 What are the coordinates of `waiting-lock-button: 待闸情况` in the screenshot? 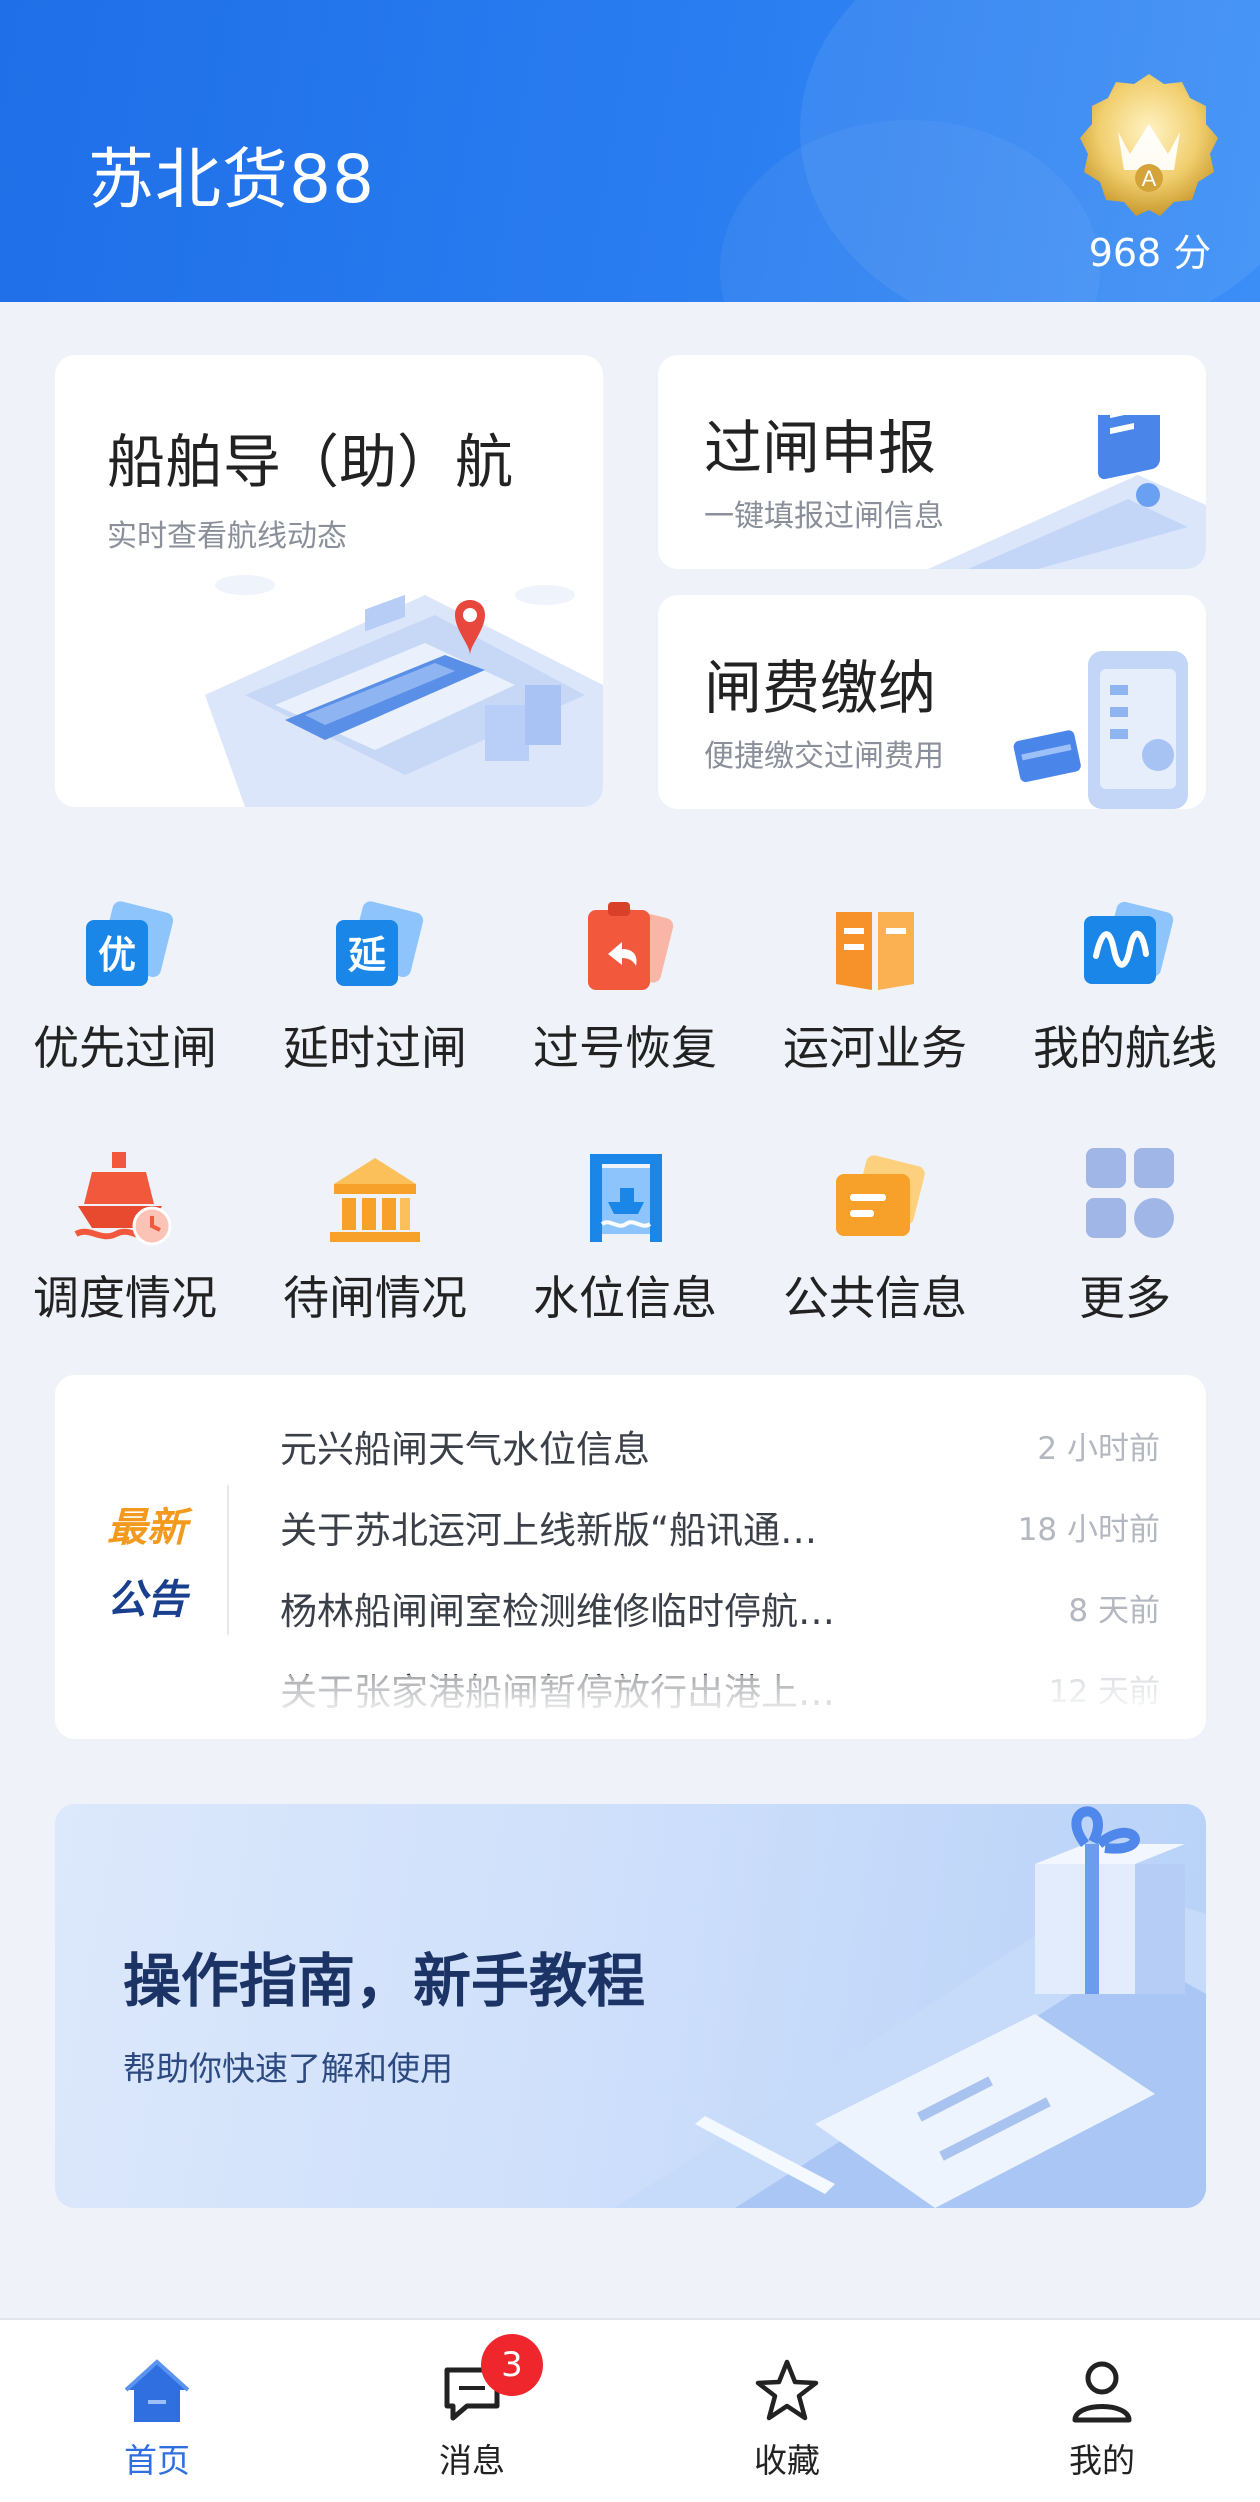 It's located at (375, 1238).